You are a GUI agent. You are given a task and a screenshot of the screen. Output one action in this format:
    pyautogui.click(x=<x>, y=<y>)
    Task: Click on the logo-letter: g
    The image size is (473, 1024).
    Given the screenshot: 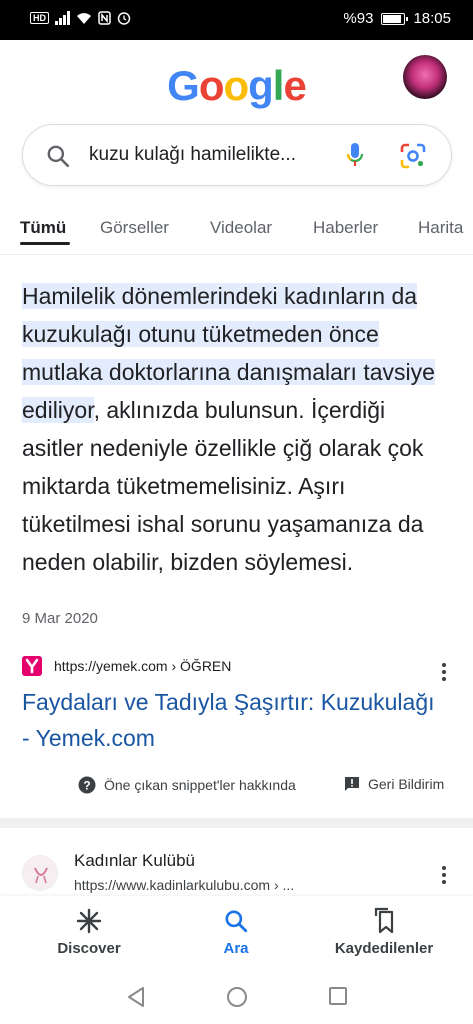 What is the action you would take?
    pyautogui.click(x=261, y=85)
    